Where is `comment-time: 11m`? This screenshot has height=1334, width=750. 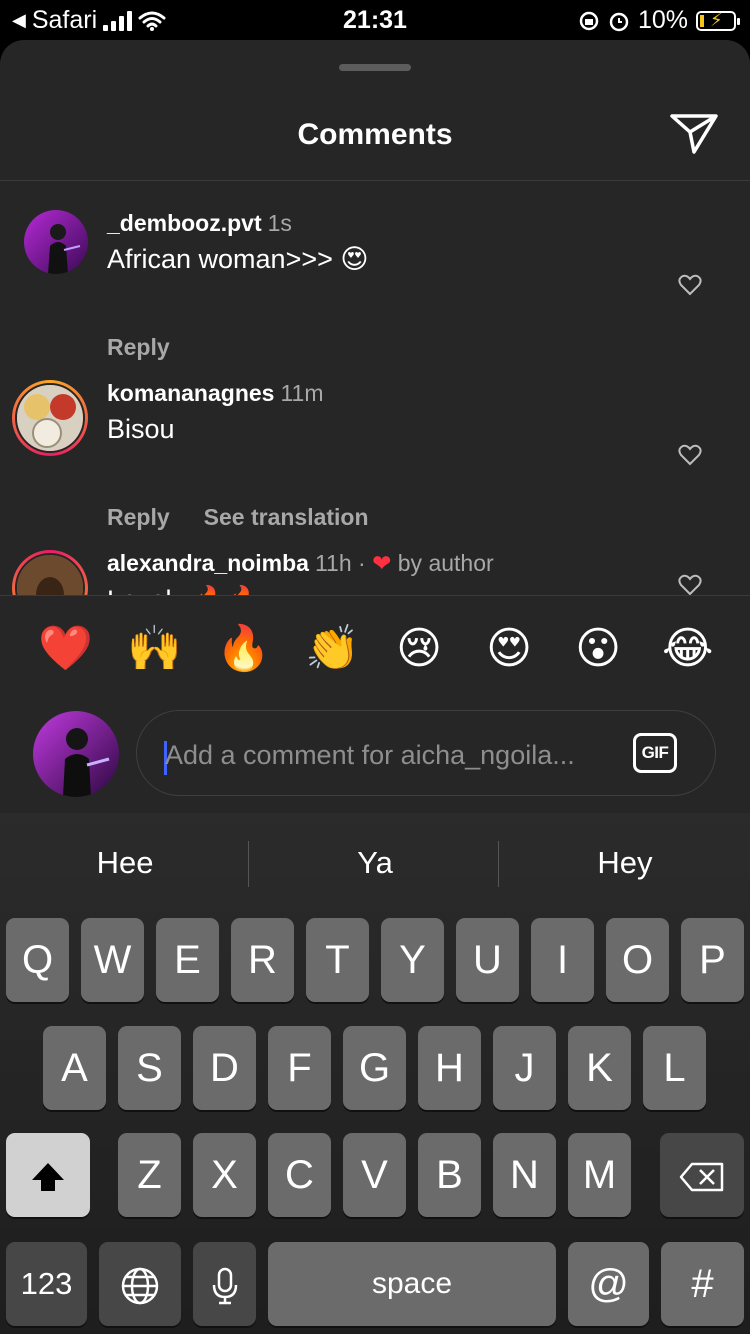
comment-time: 11m is located at coordinates (302, 393).